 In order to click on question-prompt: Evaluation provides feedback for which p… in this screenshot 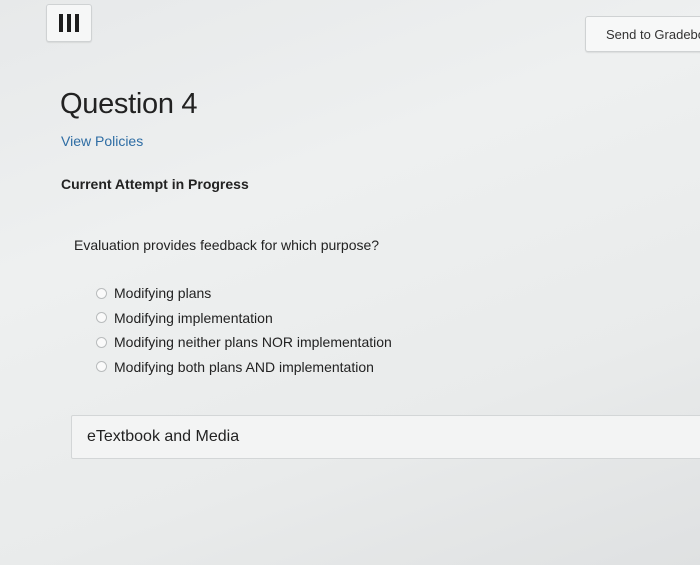, I will do `click(227, 245)`.